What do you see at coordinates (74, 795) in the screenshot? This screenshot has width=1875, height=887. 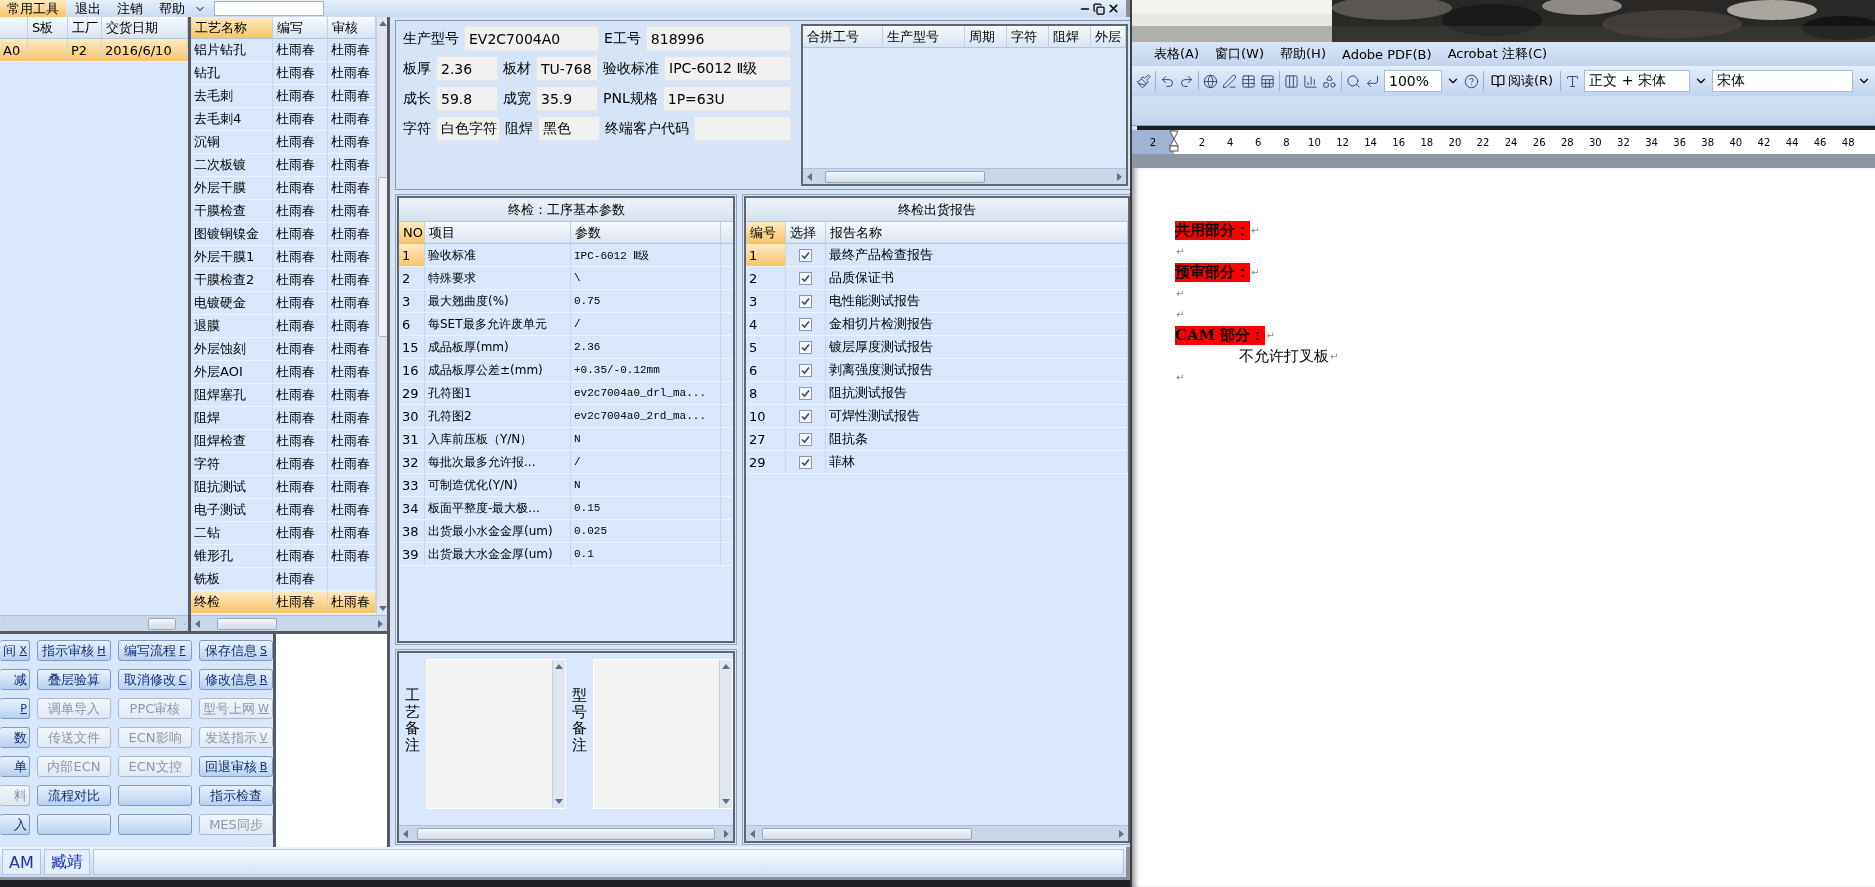 I see `button: 流程对比` at bounding box center [74, 795].